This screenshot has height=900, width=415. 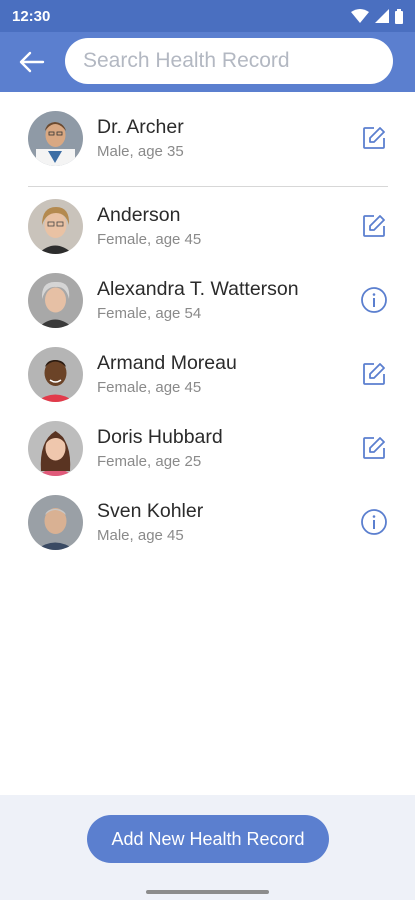 I want to click on divider, so click(x=208, y=186).